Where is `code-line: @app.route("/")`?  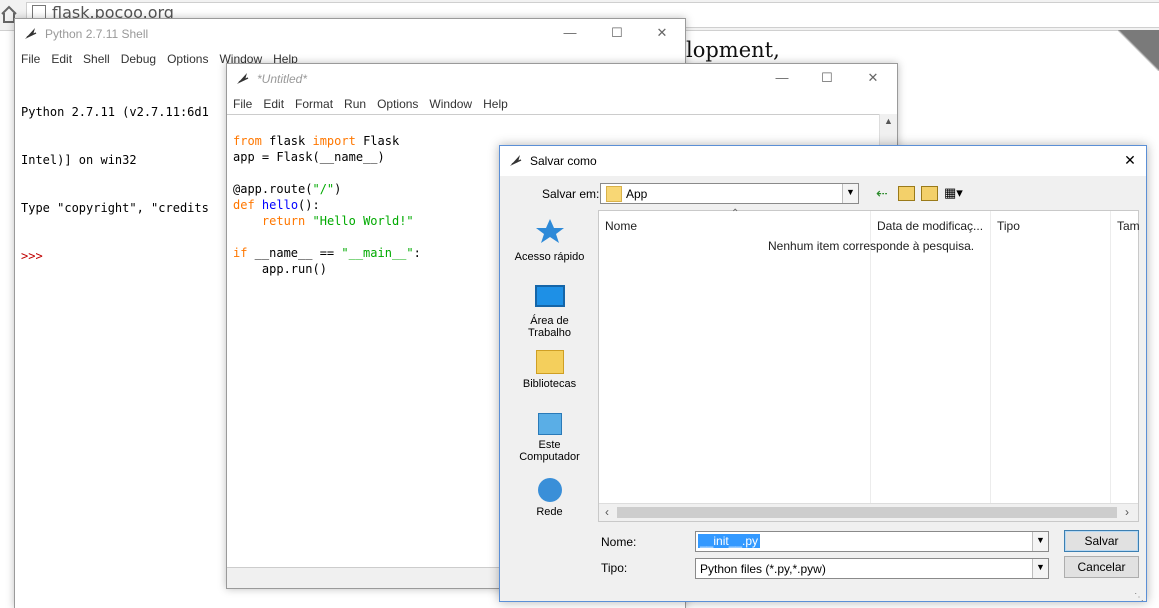
code-line: @app.route("/") is located at coordinates (287, 189).